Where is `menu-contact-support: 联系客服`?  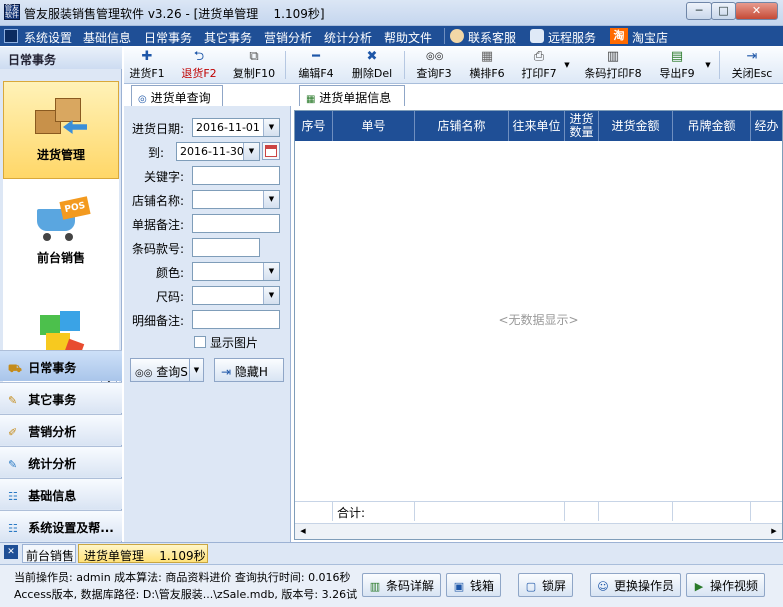
menu-contact-support: 联系客服 is located at coordinates (492, 37).